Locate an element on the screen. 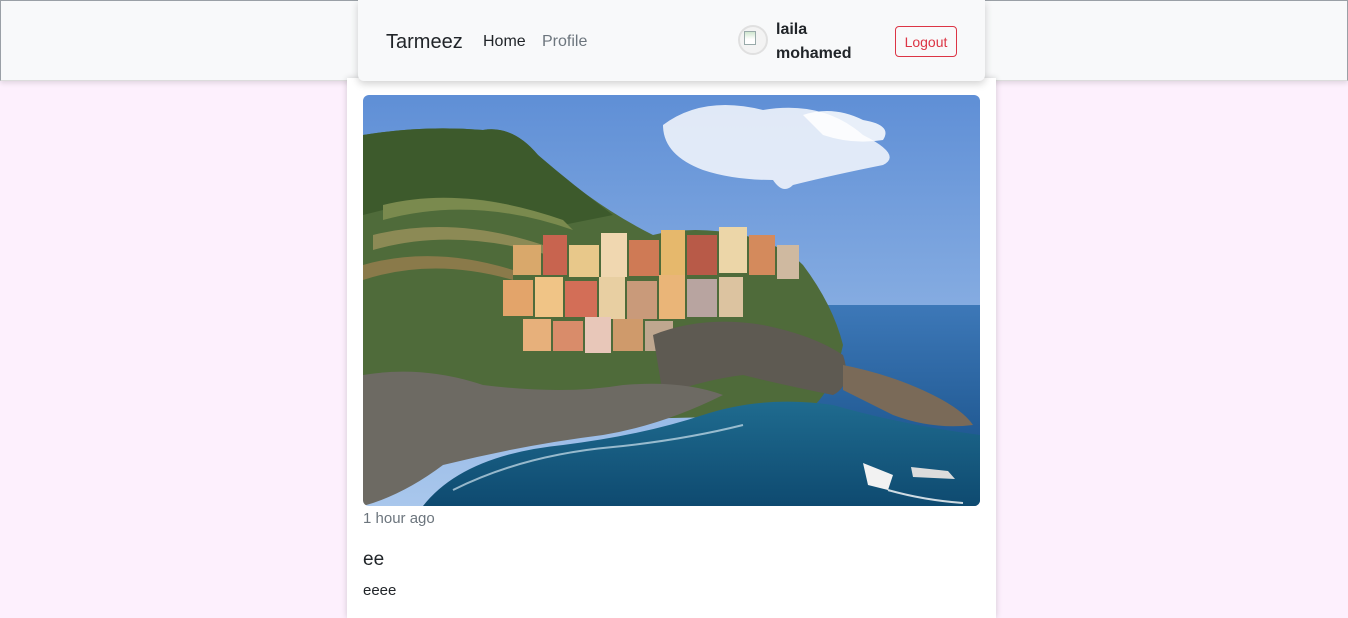  nav-link-home: Home is located at coordinates (504, 42).